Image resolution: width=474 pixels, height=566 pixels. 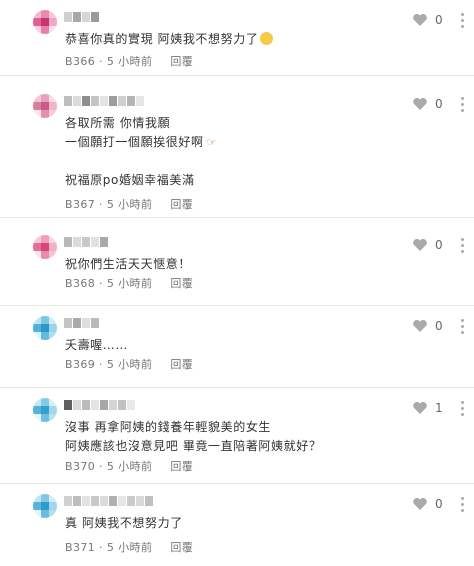 I want to click on comment-item: 祝你們生活天天愜意！ B368 · 5 小時前 回覆 0, so click(x=237, y=265).